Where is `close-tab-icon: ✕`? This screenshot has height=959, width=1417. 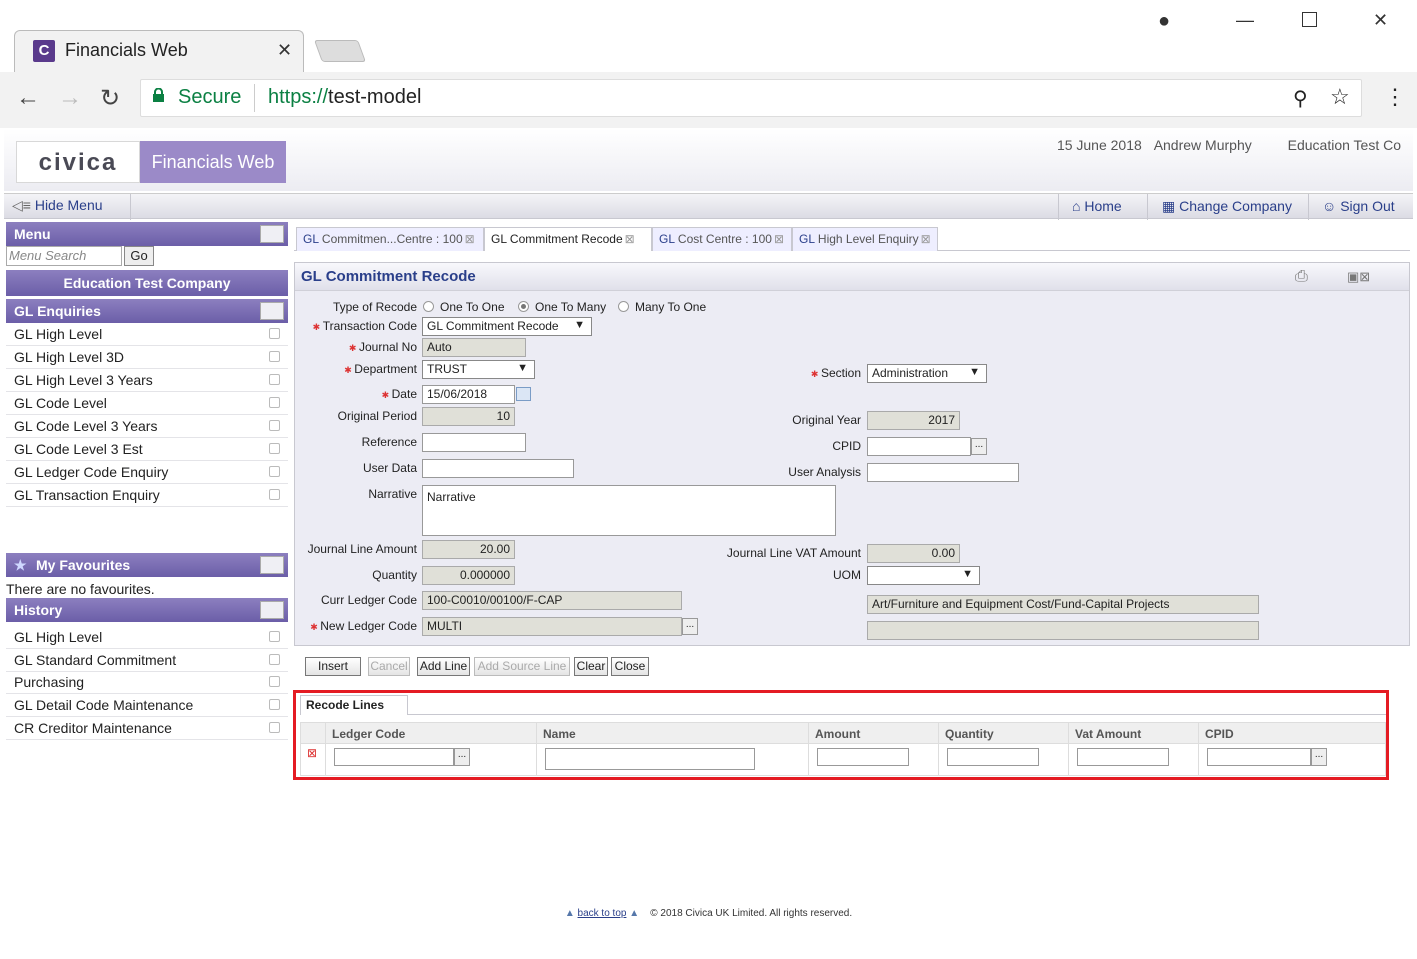 close-tab-icon: ✕ is located at coordinates (284, 50).